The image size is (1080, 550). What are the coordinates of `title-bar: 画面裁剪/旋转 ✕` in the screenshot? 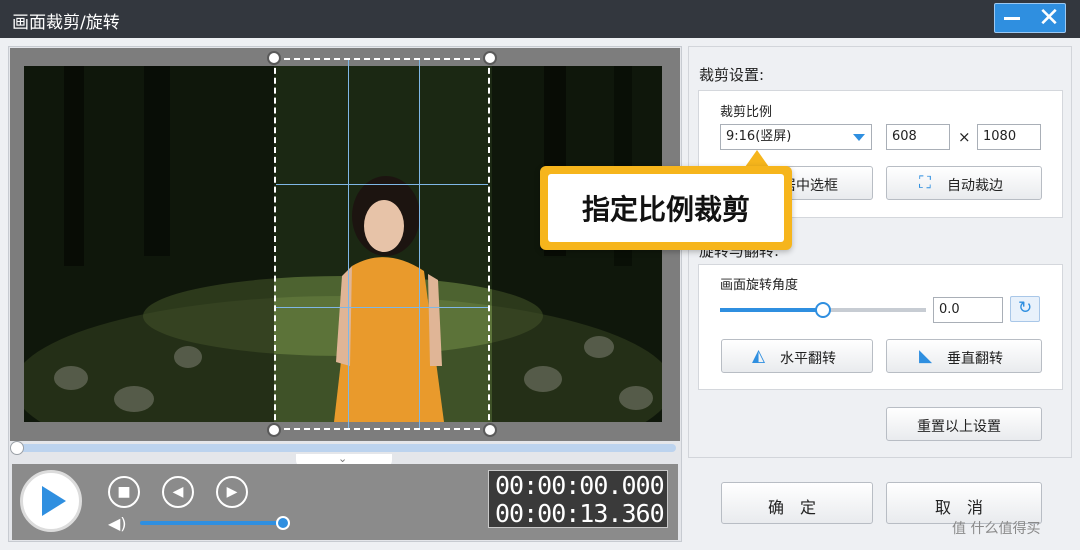 It's located at (540, 19).